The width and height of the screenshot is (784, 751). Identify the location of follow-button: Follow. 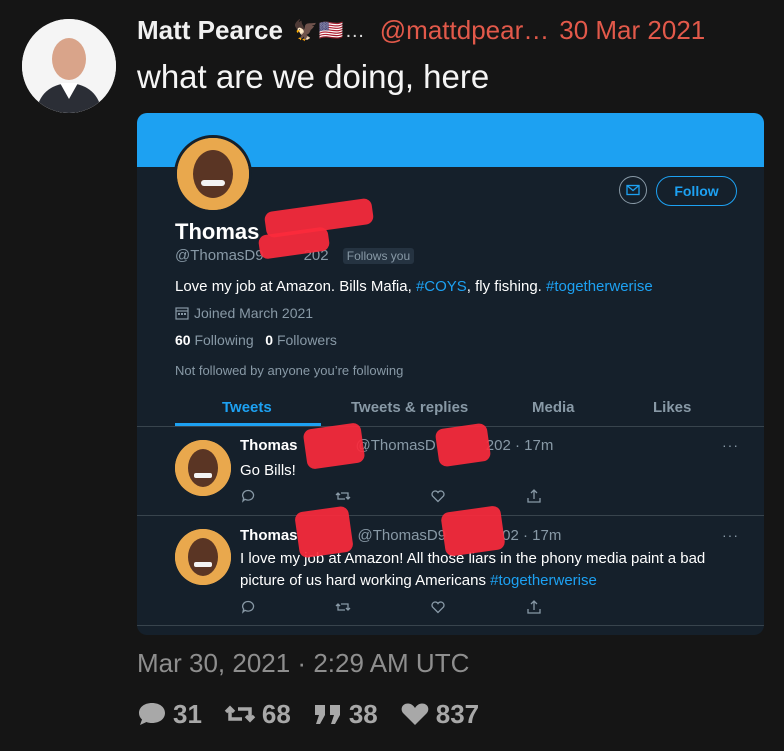
(696, 191).